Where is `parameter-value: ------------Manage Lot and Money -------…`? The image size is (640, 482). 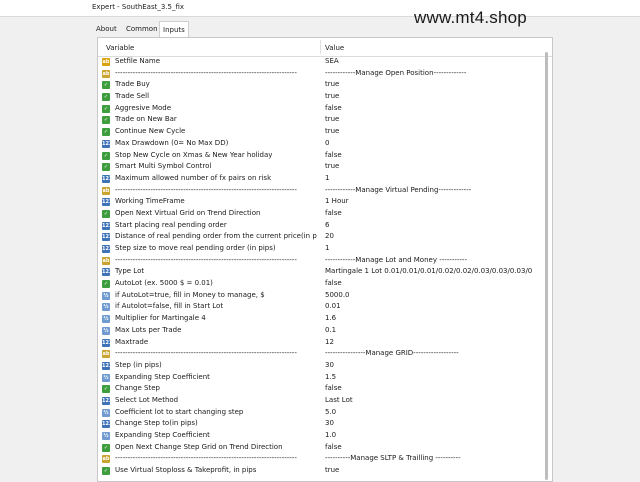 parameter-value: ------------Manage Lot and Money -------… is located at coordinates (433, 261).